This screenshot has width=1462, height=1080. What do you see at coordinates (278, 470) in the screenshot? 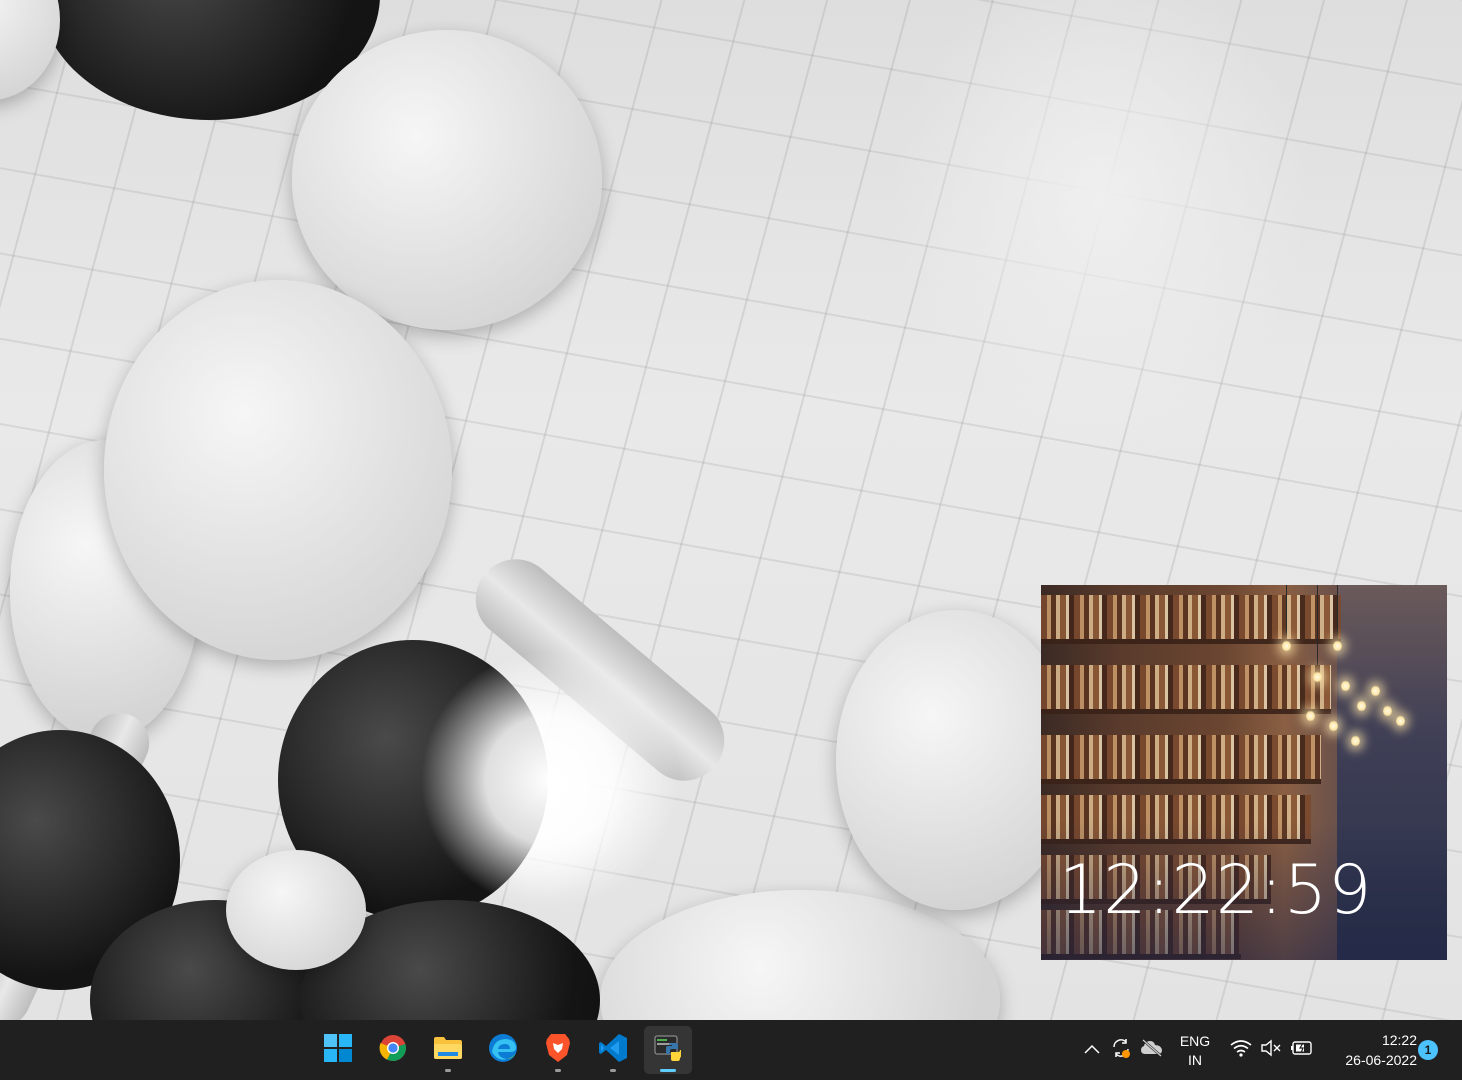
I see `wallpaper-light-balloon-center` at bounding box center [278, 470].